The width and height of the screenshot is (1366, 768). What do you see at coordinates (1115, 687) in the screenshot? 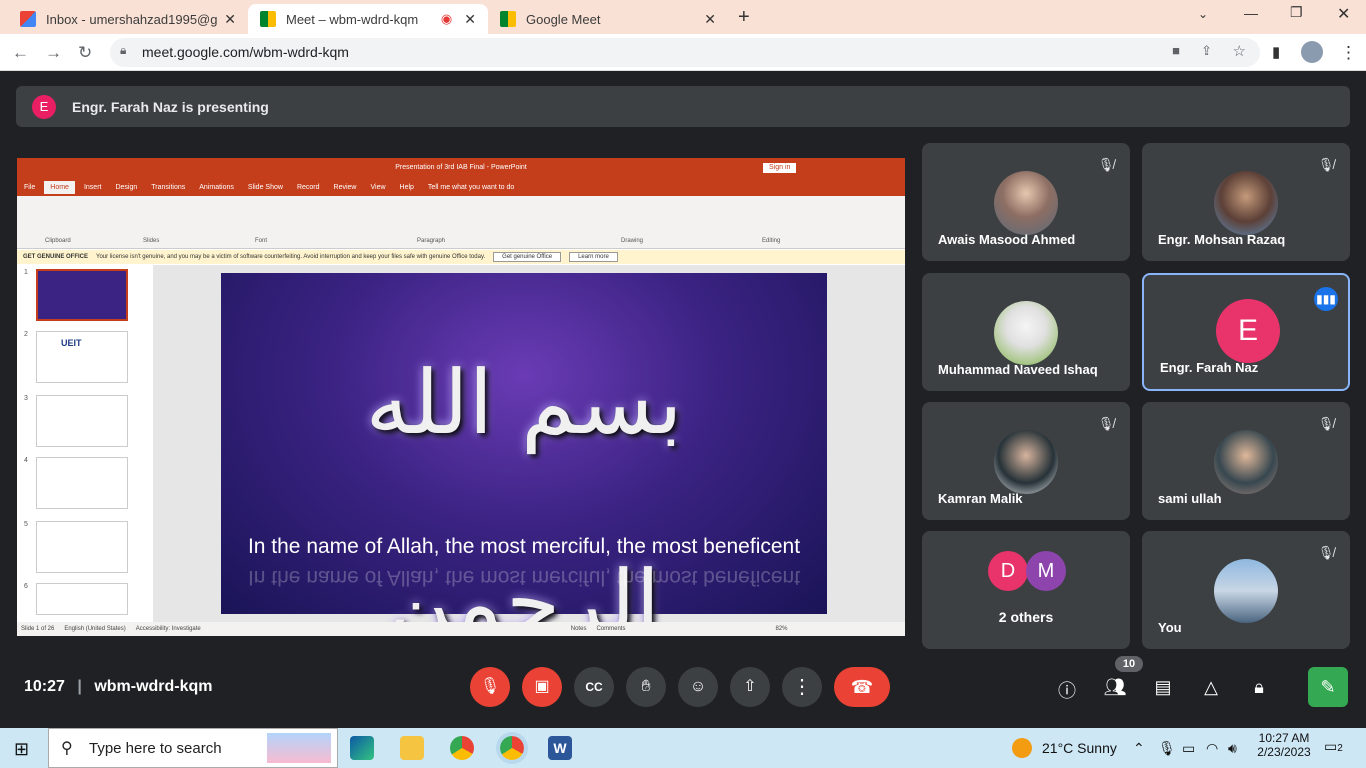
I see `people-icon: 👥︎` at bounding box center [1115, 687].